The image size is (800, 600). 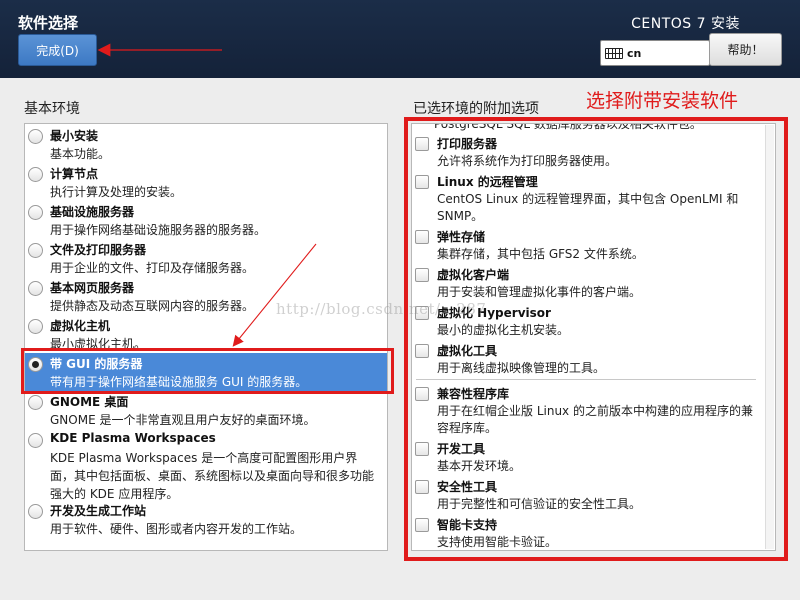 I want to click on addons-heading: 已选环境的附加选项, so click(x=476, y=109).